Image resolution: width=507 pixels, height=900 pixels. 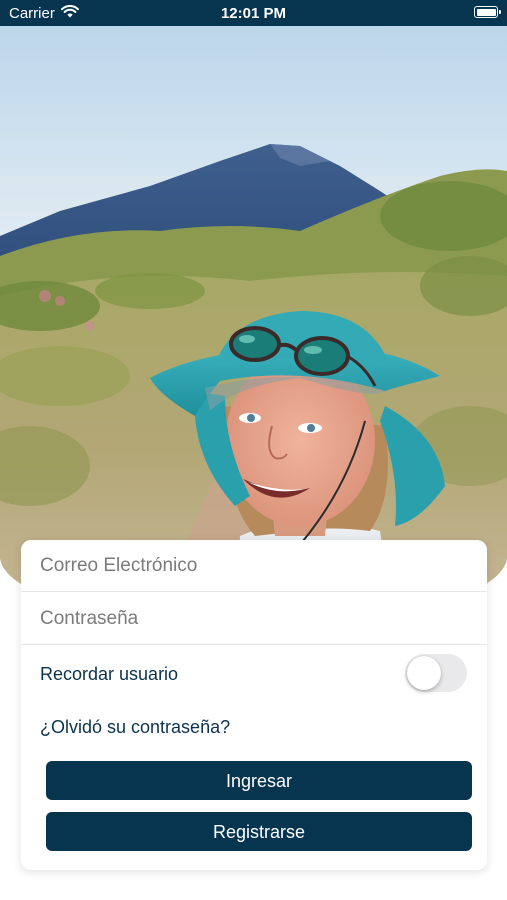 I want to click on password-field-row, so click(x=254, y=619).